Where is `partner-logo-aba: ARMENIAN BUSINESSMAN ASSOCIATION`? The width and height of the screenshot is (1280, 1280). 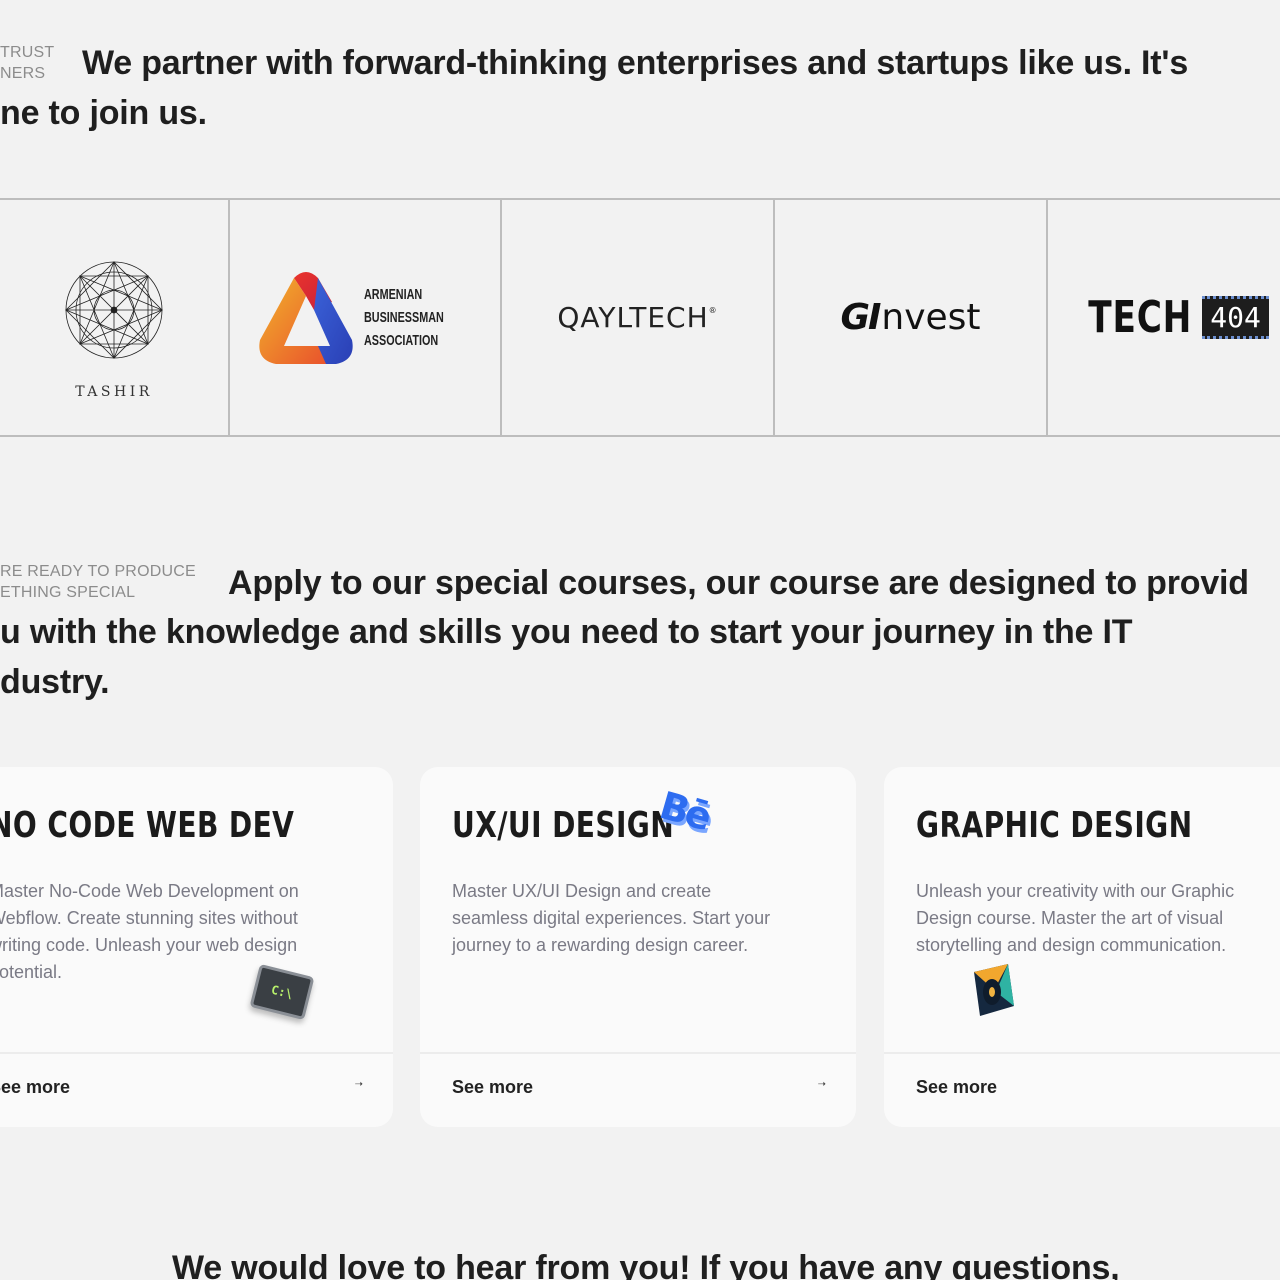
partner-logo-aba: ARMENIAN BUSINESSMAN ASSOCIATION is located at coordinates (366, 317).